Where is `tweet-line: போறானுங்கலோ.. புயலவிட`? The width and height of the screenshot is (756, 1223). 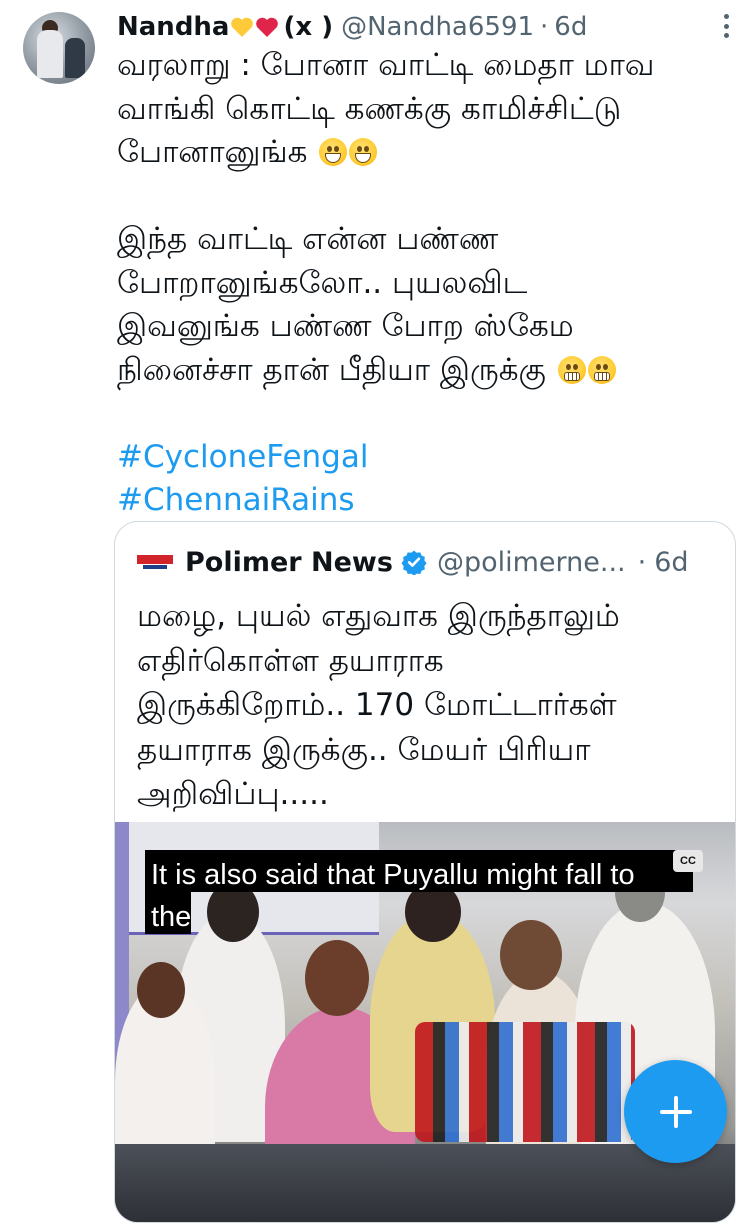
tweet-line: போறானுங்கலோ.. புயலவிட is located at coordinates (322, 282).